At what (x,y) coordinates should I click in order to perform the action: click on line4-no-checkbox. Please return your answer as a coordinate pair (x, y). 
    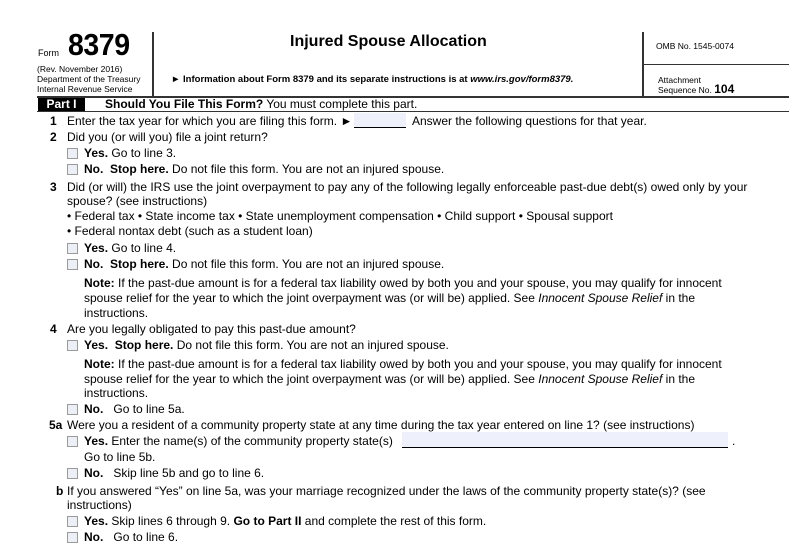
    Looking at the image, I should click on (72, 409).